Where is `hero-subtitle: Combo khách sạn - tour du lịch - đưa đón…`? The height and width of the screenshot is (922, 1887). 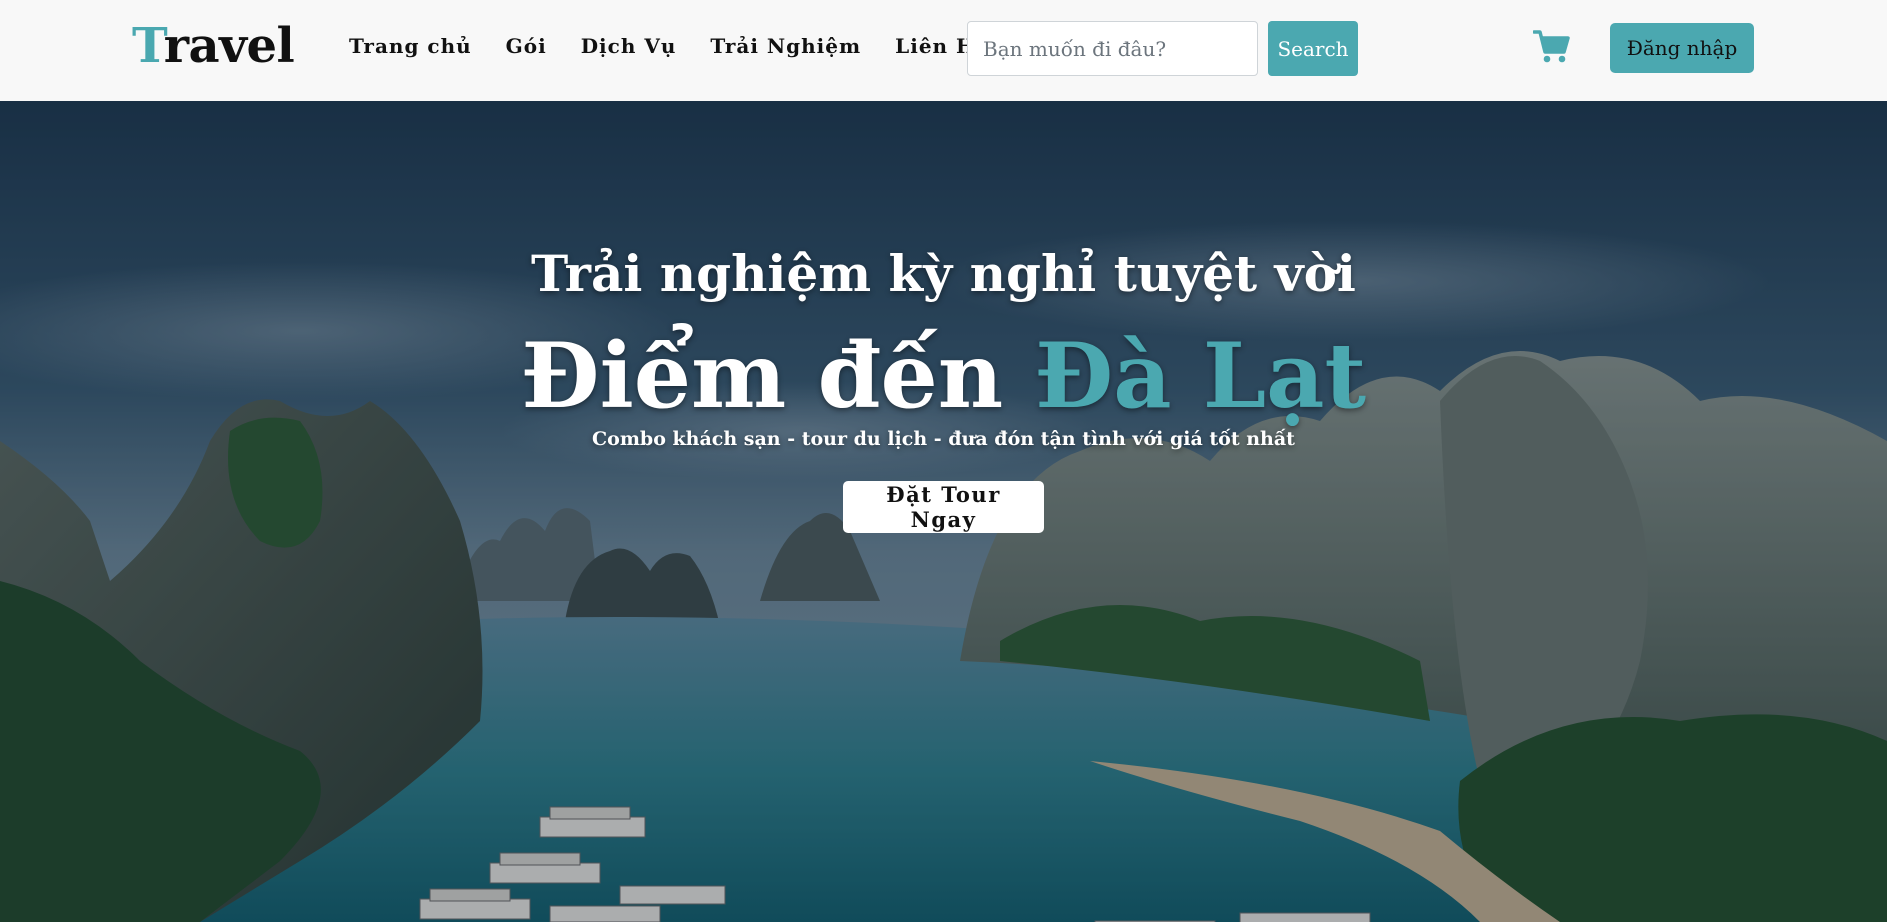
hero-subtitle: Combo khách sạn - tour du lịch - đưa đón… is located at coordinates (943, 439).